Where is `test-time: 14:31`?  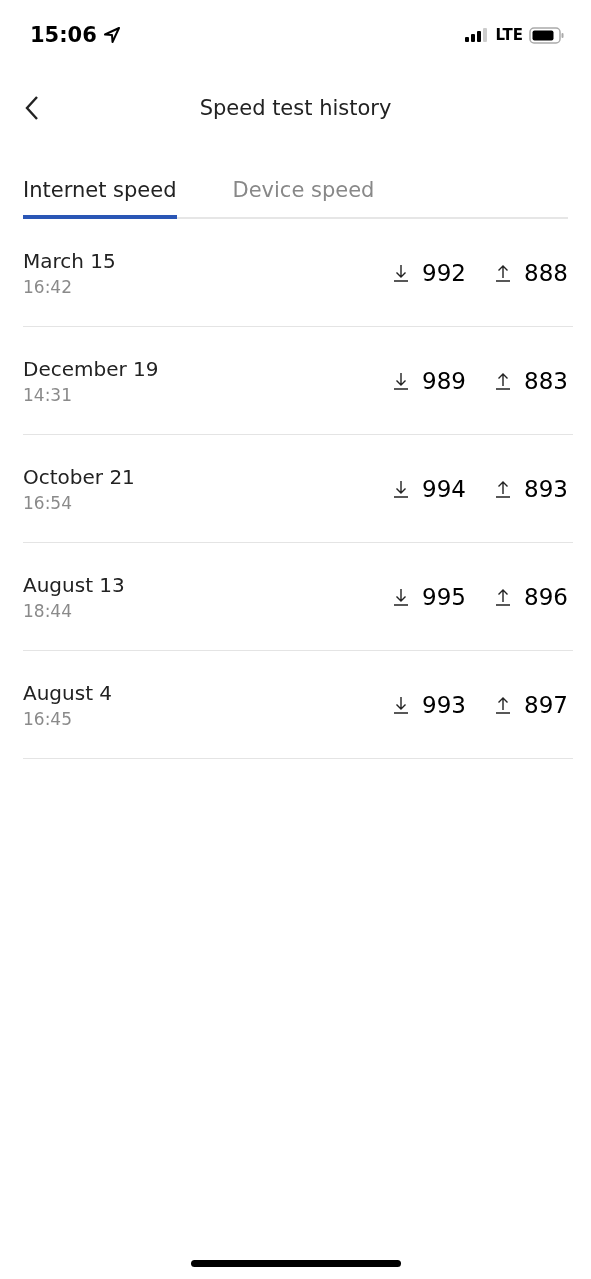 test-time: 14:31 is located at coordinates (48, 394).